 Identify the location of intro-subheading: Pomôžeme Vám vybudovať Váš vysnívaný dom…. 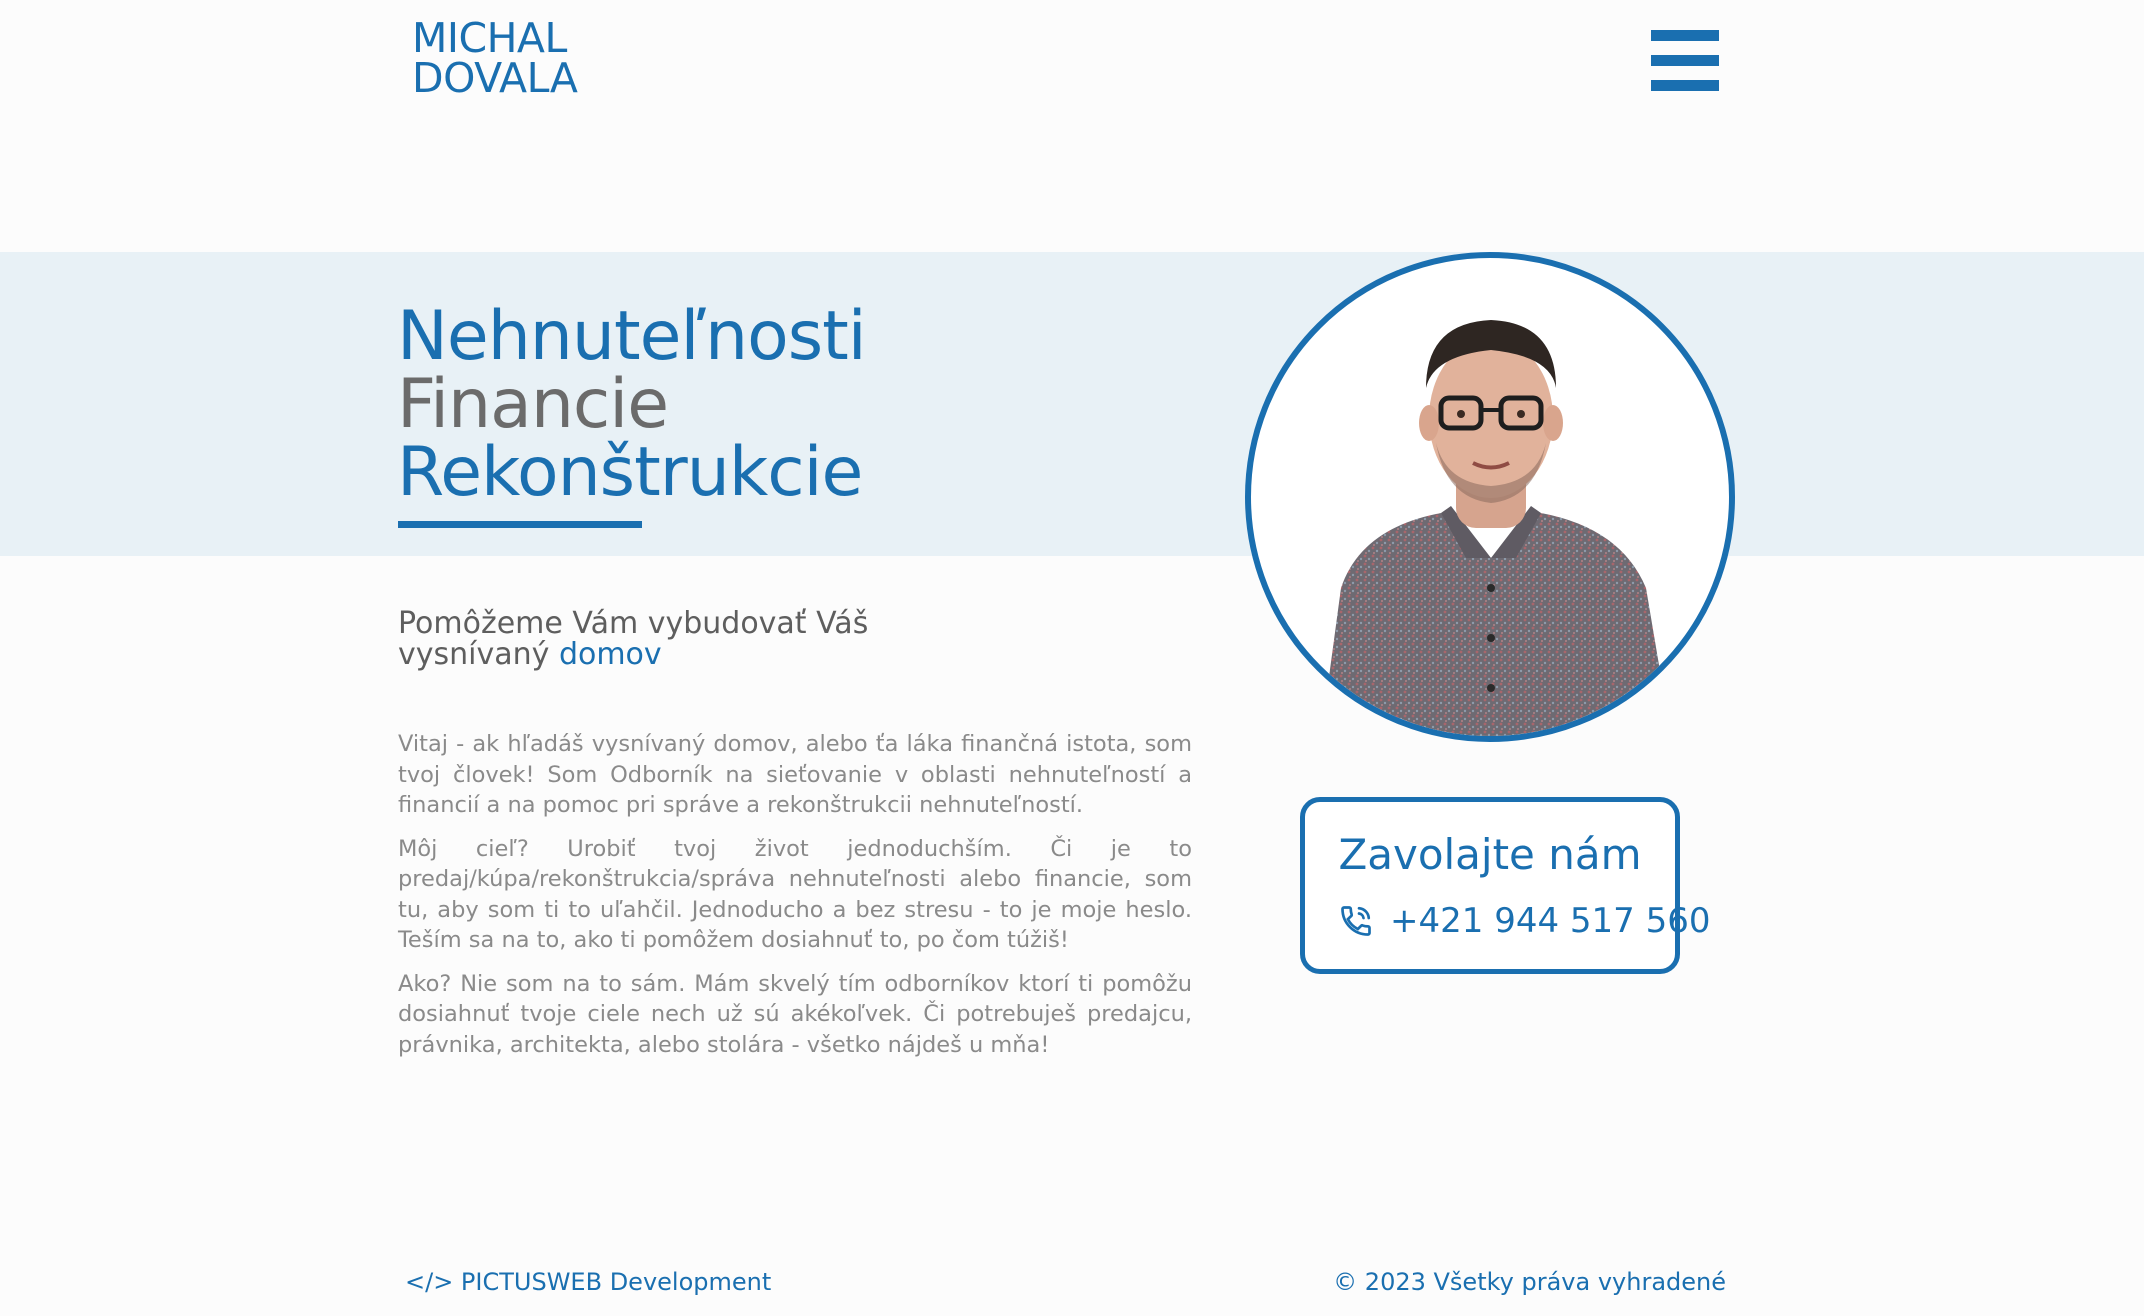
(633, 639).